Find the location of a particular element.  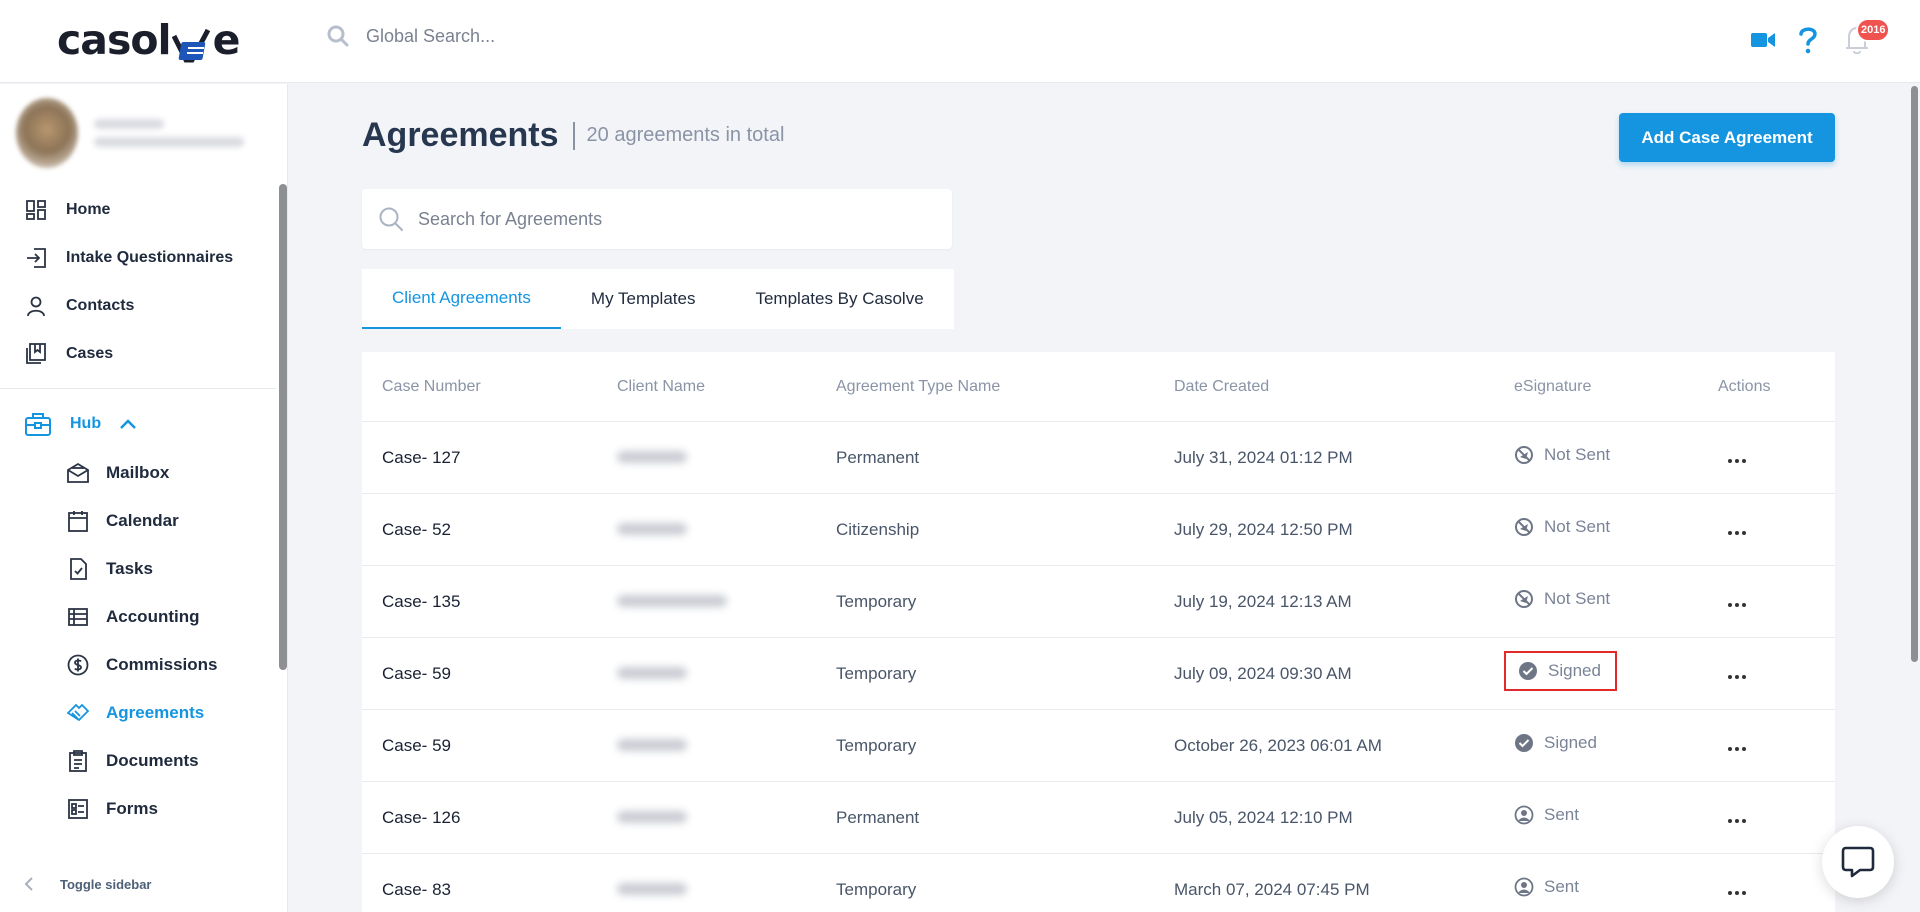

esignature-status: Signed is located at coordinates (1555, 743).